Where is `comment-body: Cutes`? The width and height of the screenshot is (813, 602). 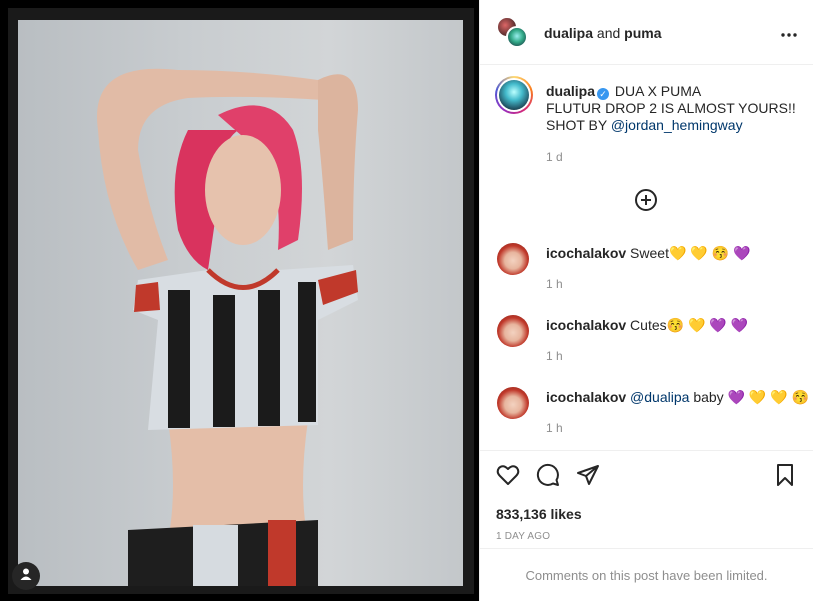
comment-body: Cutes is located at coordinates (648, 325).